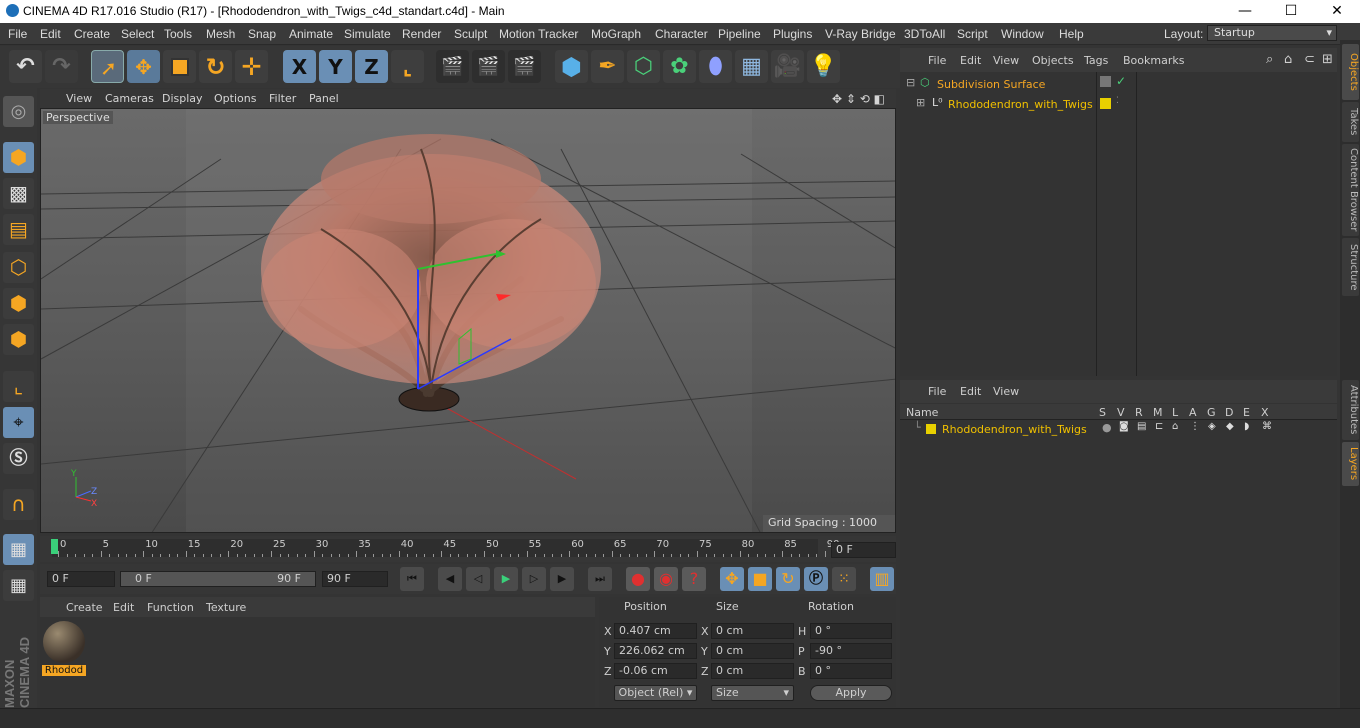 Image resolution: width=1360 pixels, height=728 pixels. What do you see at coordinates (18, 422) in the screenshot?
I see `tweak-mode-button: ⌖` at bounding box center [18, 422].